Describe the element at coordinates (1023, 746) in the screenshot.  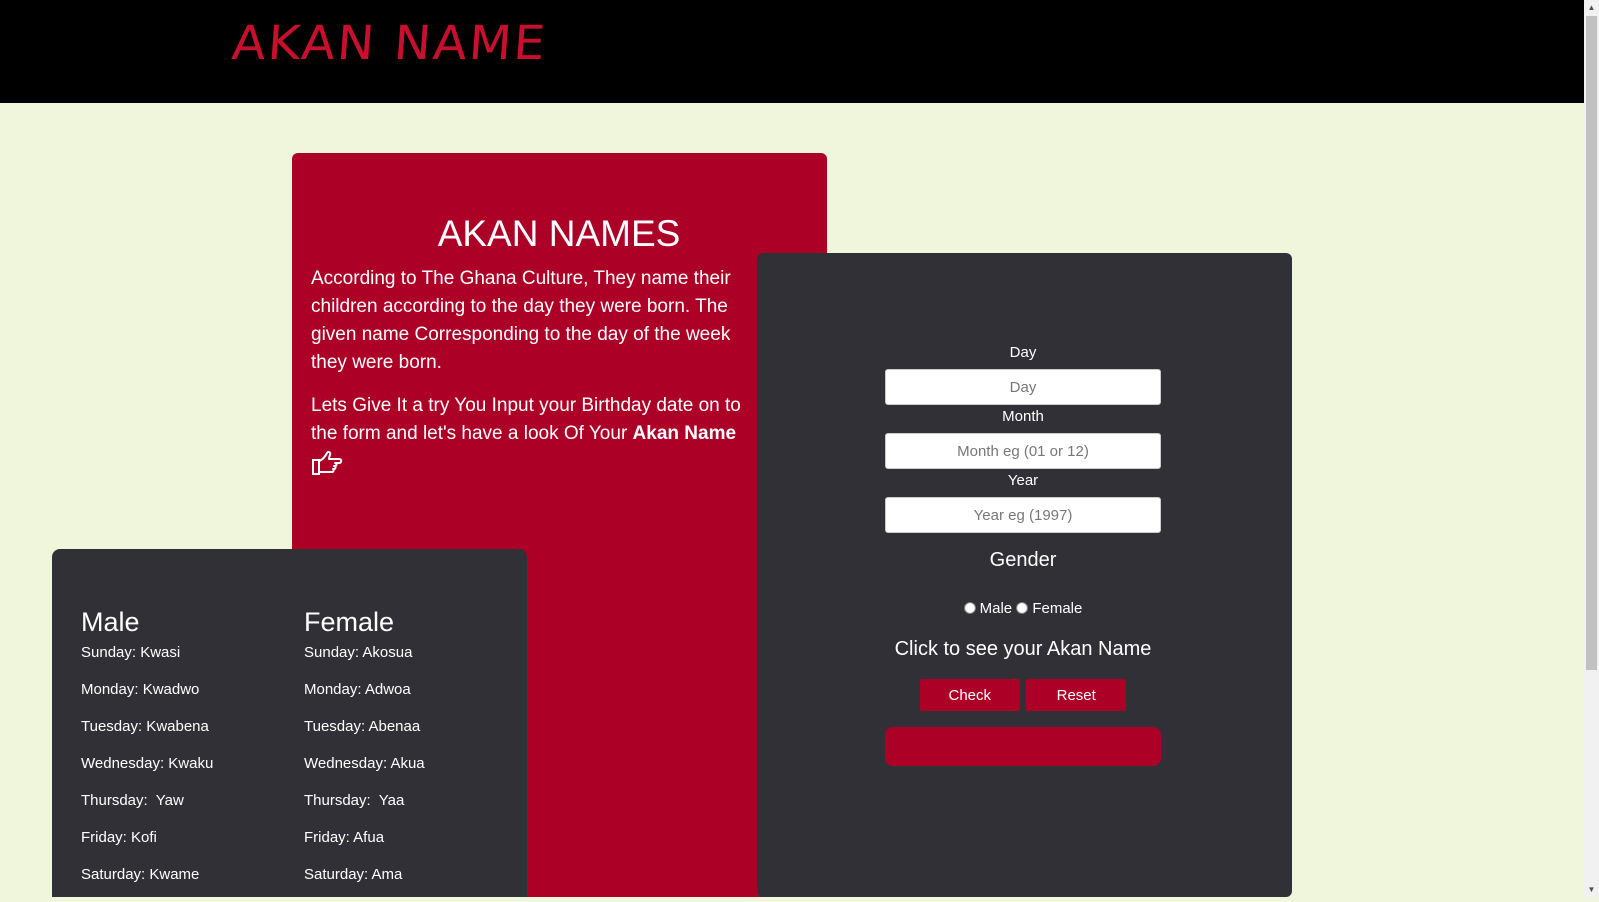
I see `result-display` at that location.